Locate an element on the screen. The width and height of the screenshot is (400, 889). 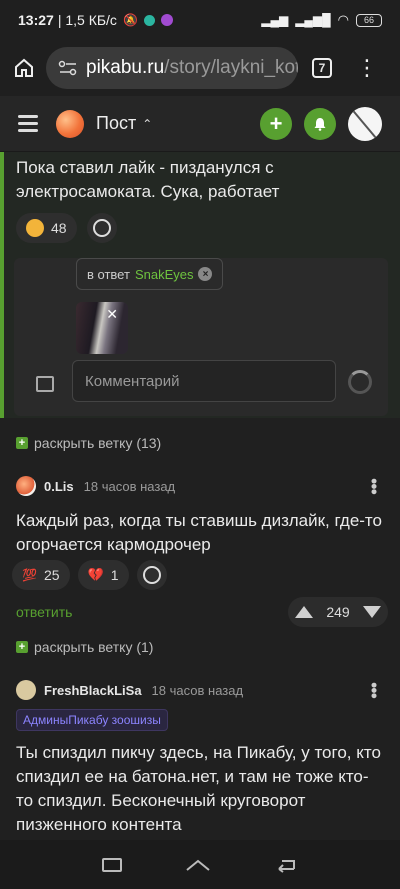
back-icon is located at coordinates (286, 865).